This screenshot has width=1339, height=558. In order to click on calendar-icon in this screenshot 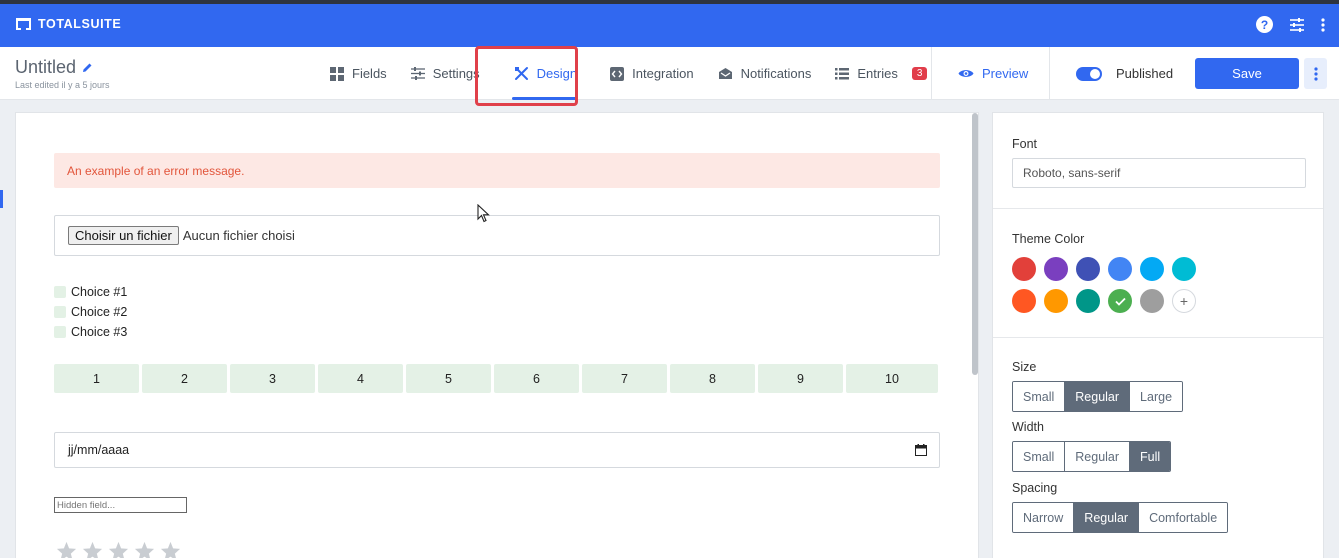, I will do `click(921, 450)`.